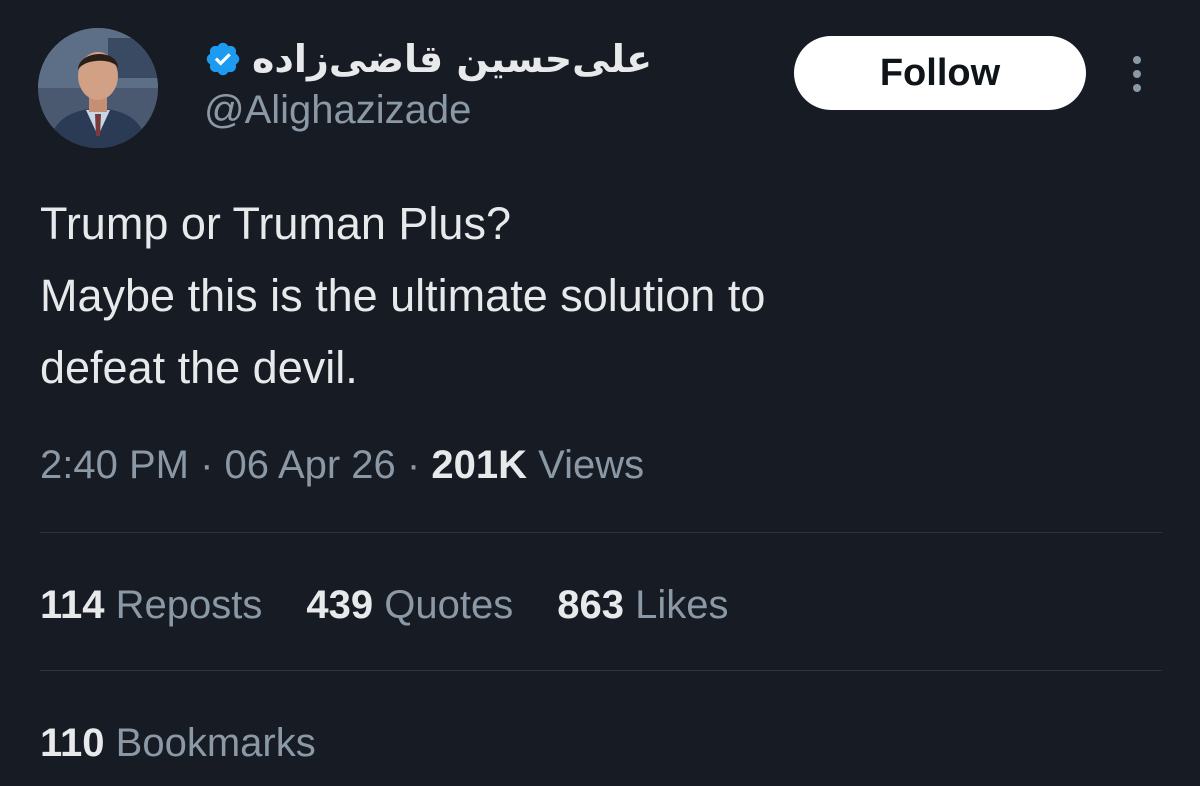 This screenshot has width=1200, height=786. I want to click on tweet-meta: 2:40 PM · 06 Apr 26 · 201K Views, so click(342, 465).